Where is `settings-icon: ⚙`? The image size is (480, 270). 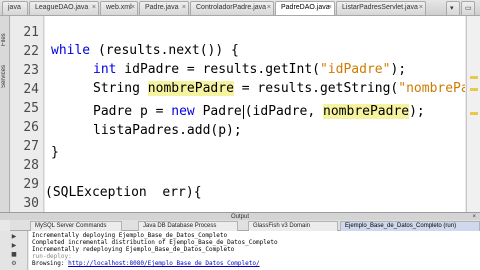
settings-icon: ⚙ is located at coordinates (14, 263).